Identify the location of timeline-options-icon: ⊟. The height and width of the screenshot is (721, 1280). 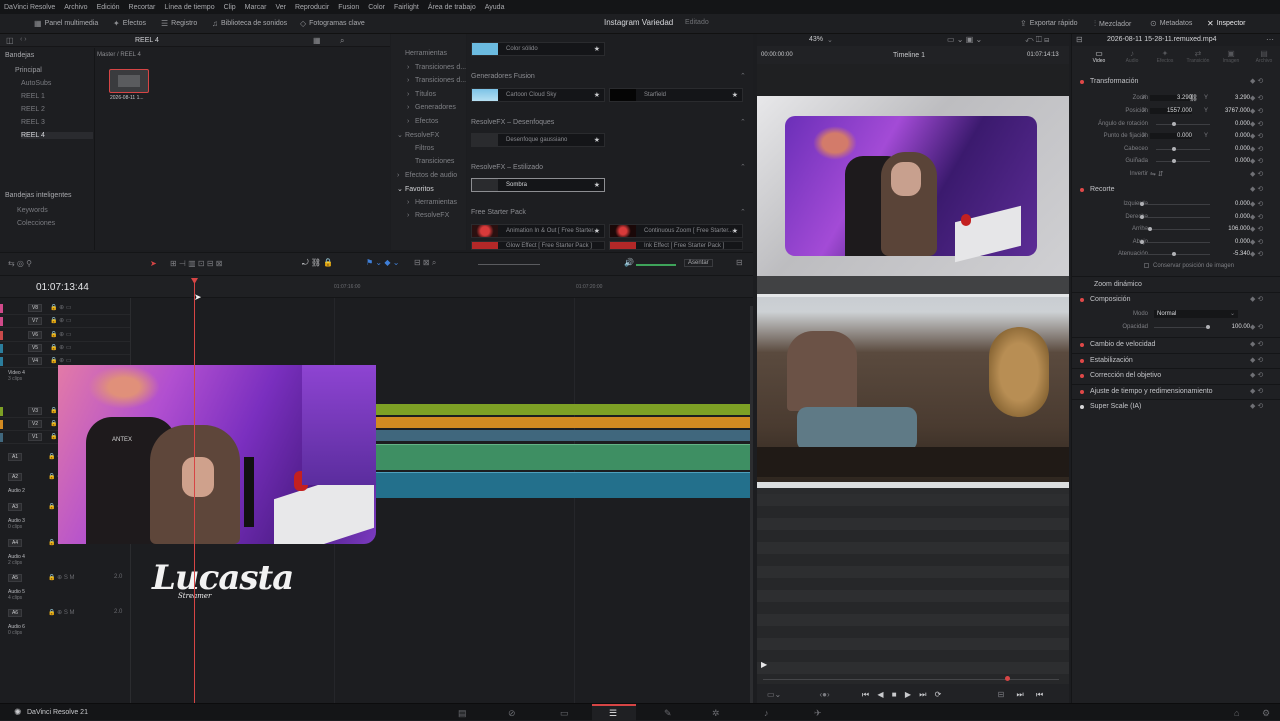
(739, 262).